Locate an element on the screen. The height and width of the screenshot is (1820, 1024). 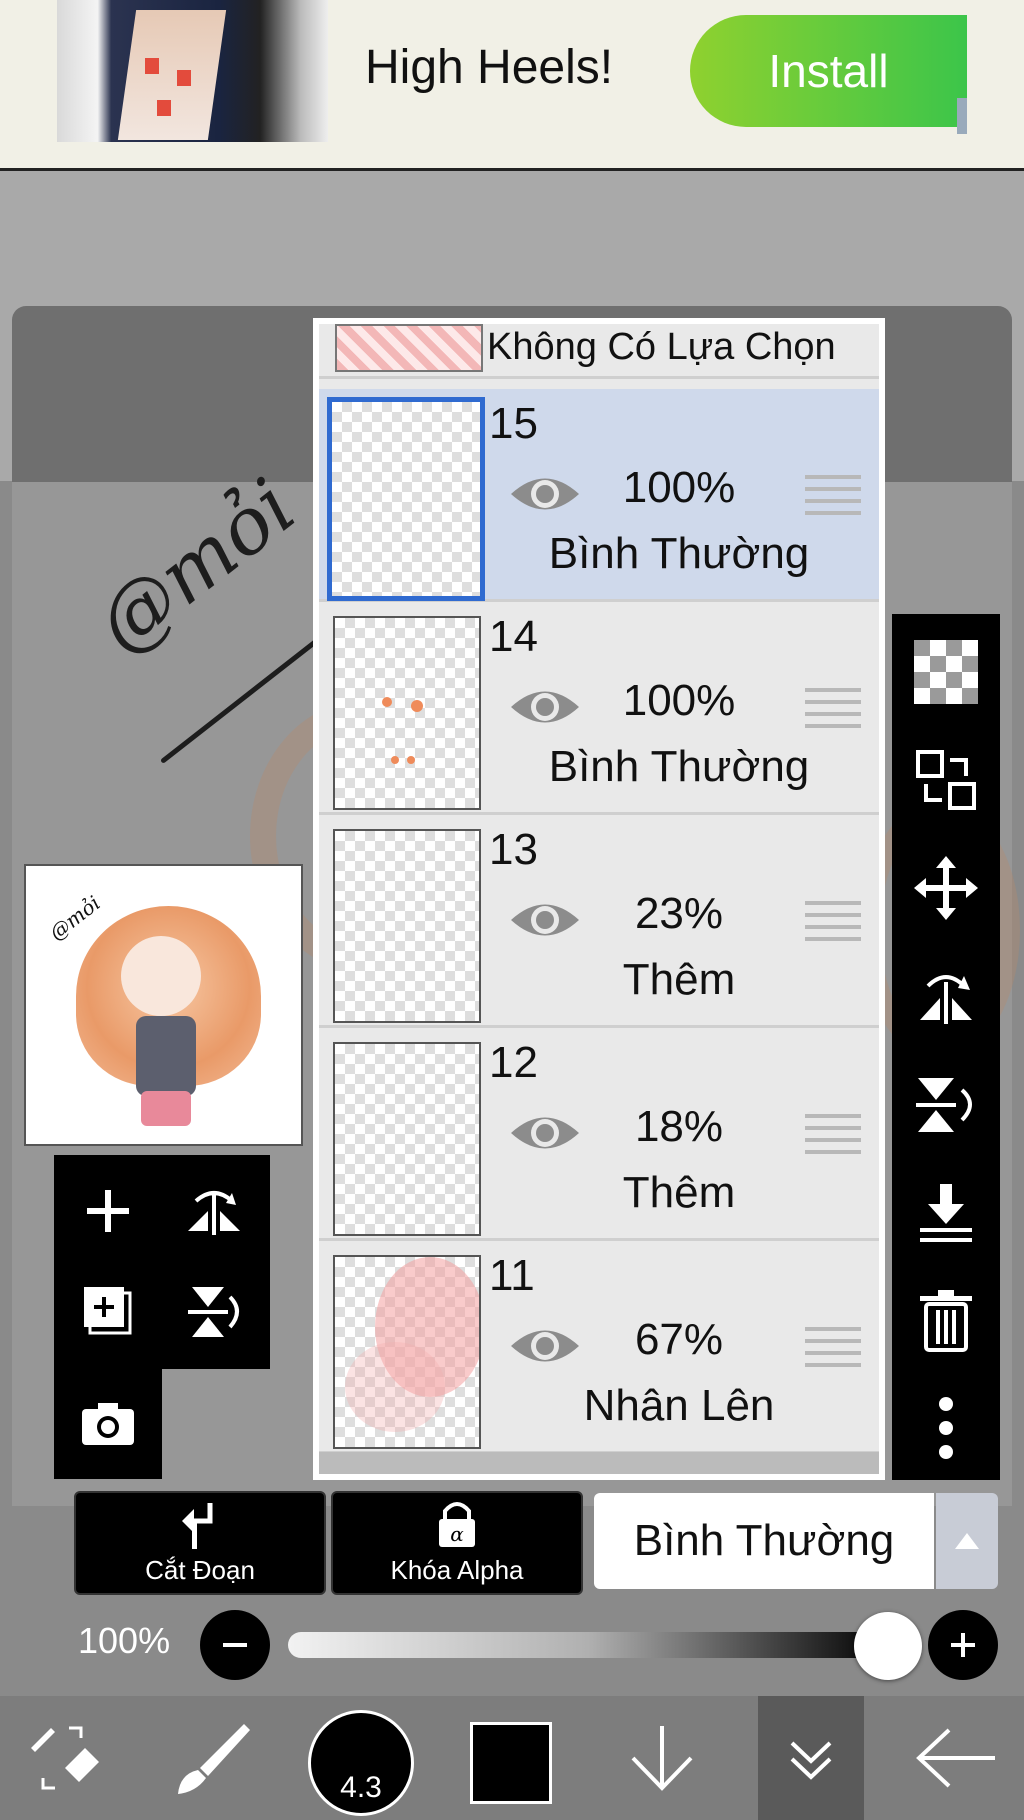
merge-down-button is located at coordinates (946, 1212).